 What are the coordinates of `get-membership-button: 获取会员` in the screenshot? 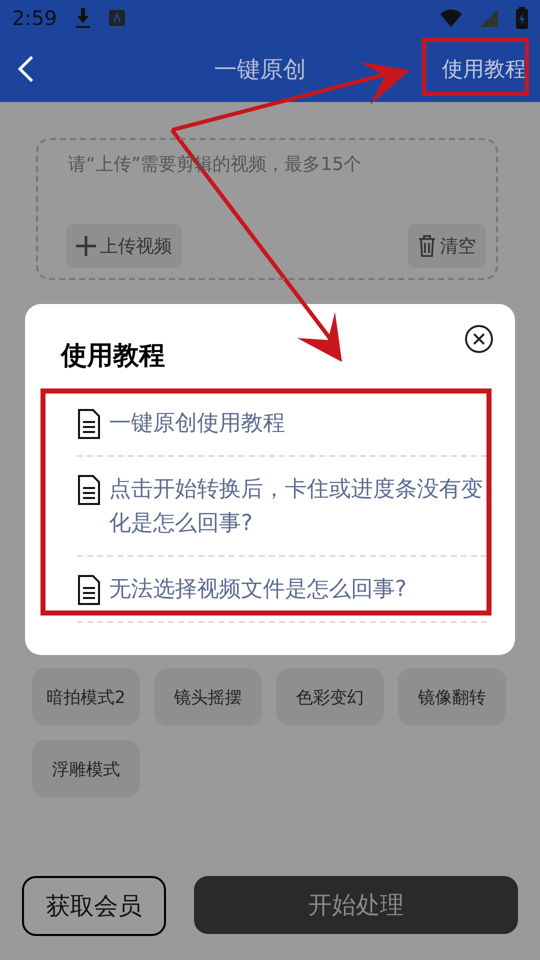 It's located at (94, 906).